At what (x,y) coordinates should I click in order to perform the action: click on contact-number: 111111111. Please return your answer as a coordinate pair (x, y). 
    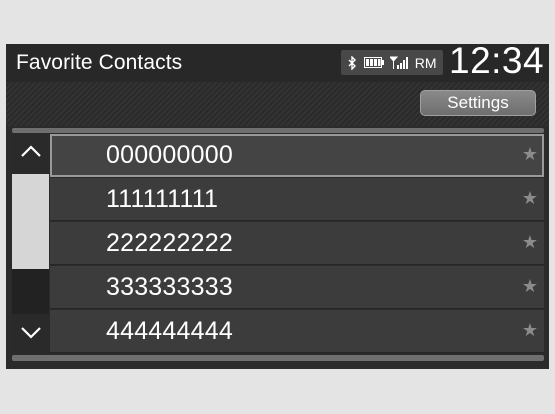
    Looking at the image, I should click on (162, 199).